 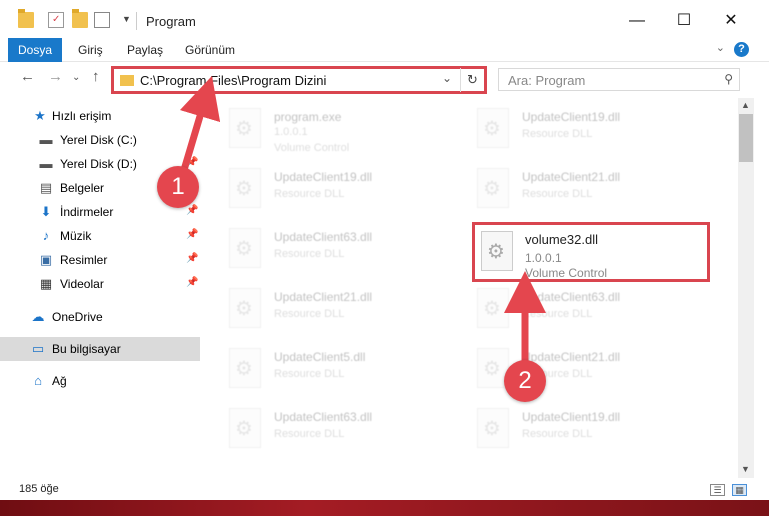 What do you see at coordinates (96, 76) in the screenshot?
I see `up-arrow-icon: ↑` at bounding box center [96, 76].